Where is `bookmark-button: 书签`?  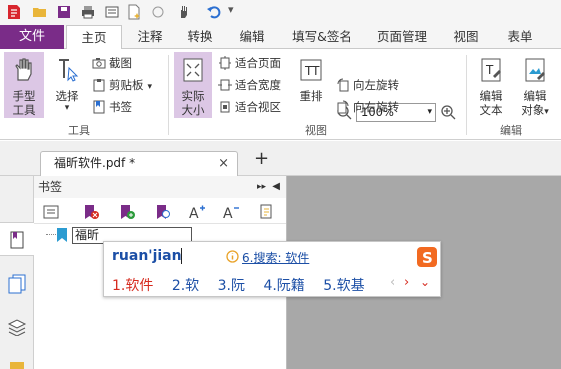
bookmark-button: 书签 is located at coordinates (112, 107).